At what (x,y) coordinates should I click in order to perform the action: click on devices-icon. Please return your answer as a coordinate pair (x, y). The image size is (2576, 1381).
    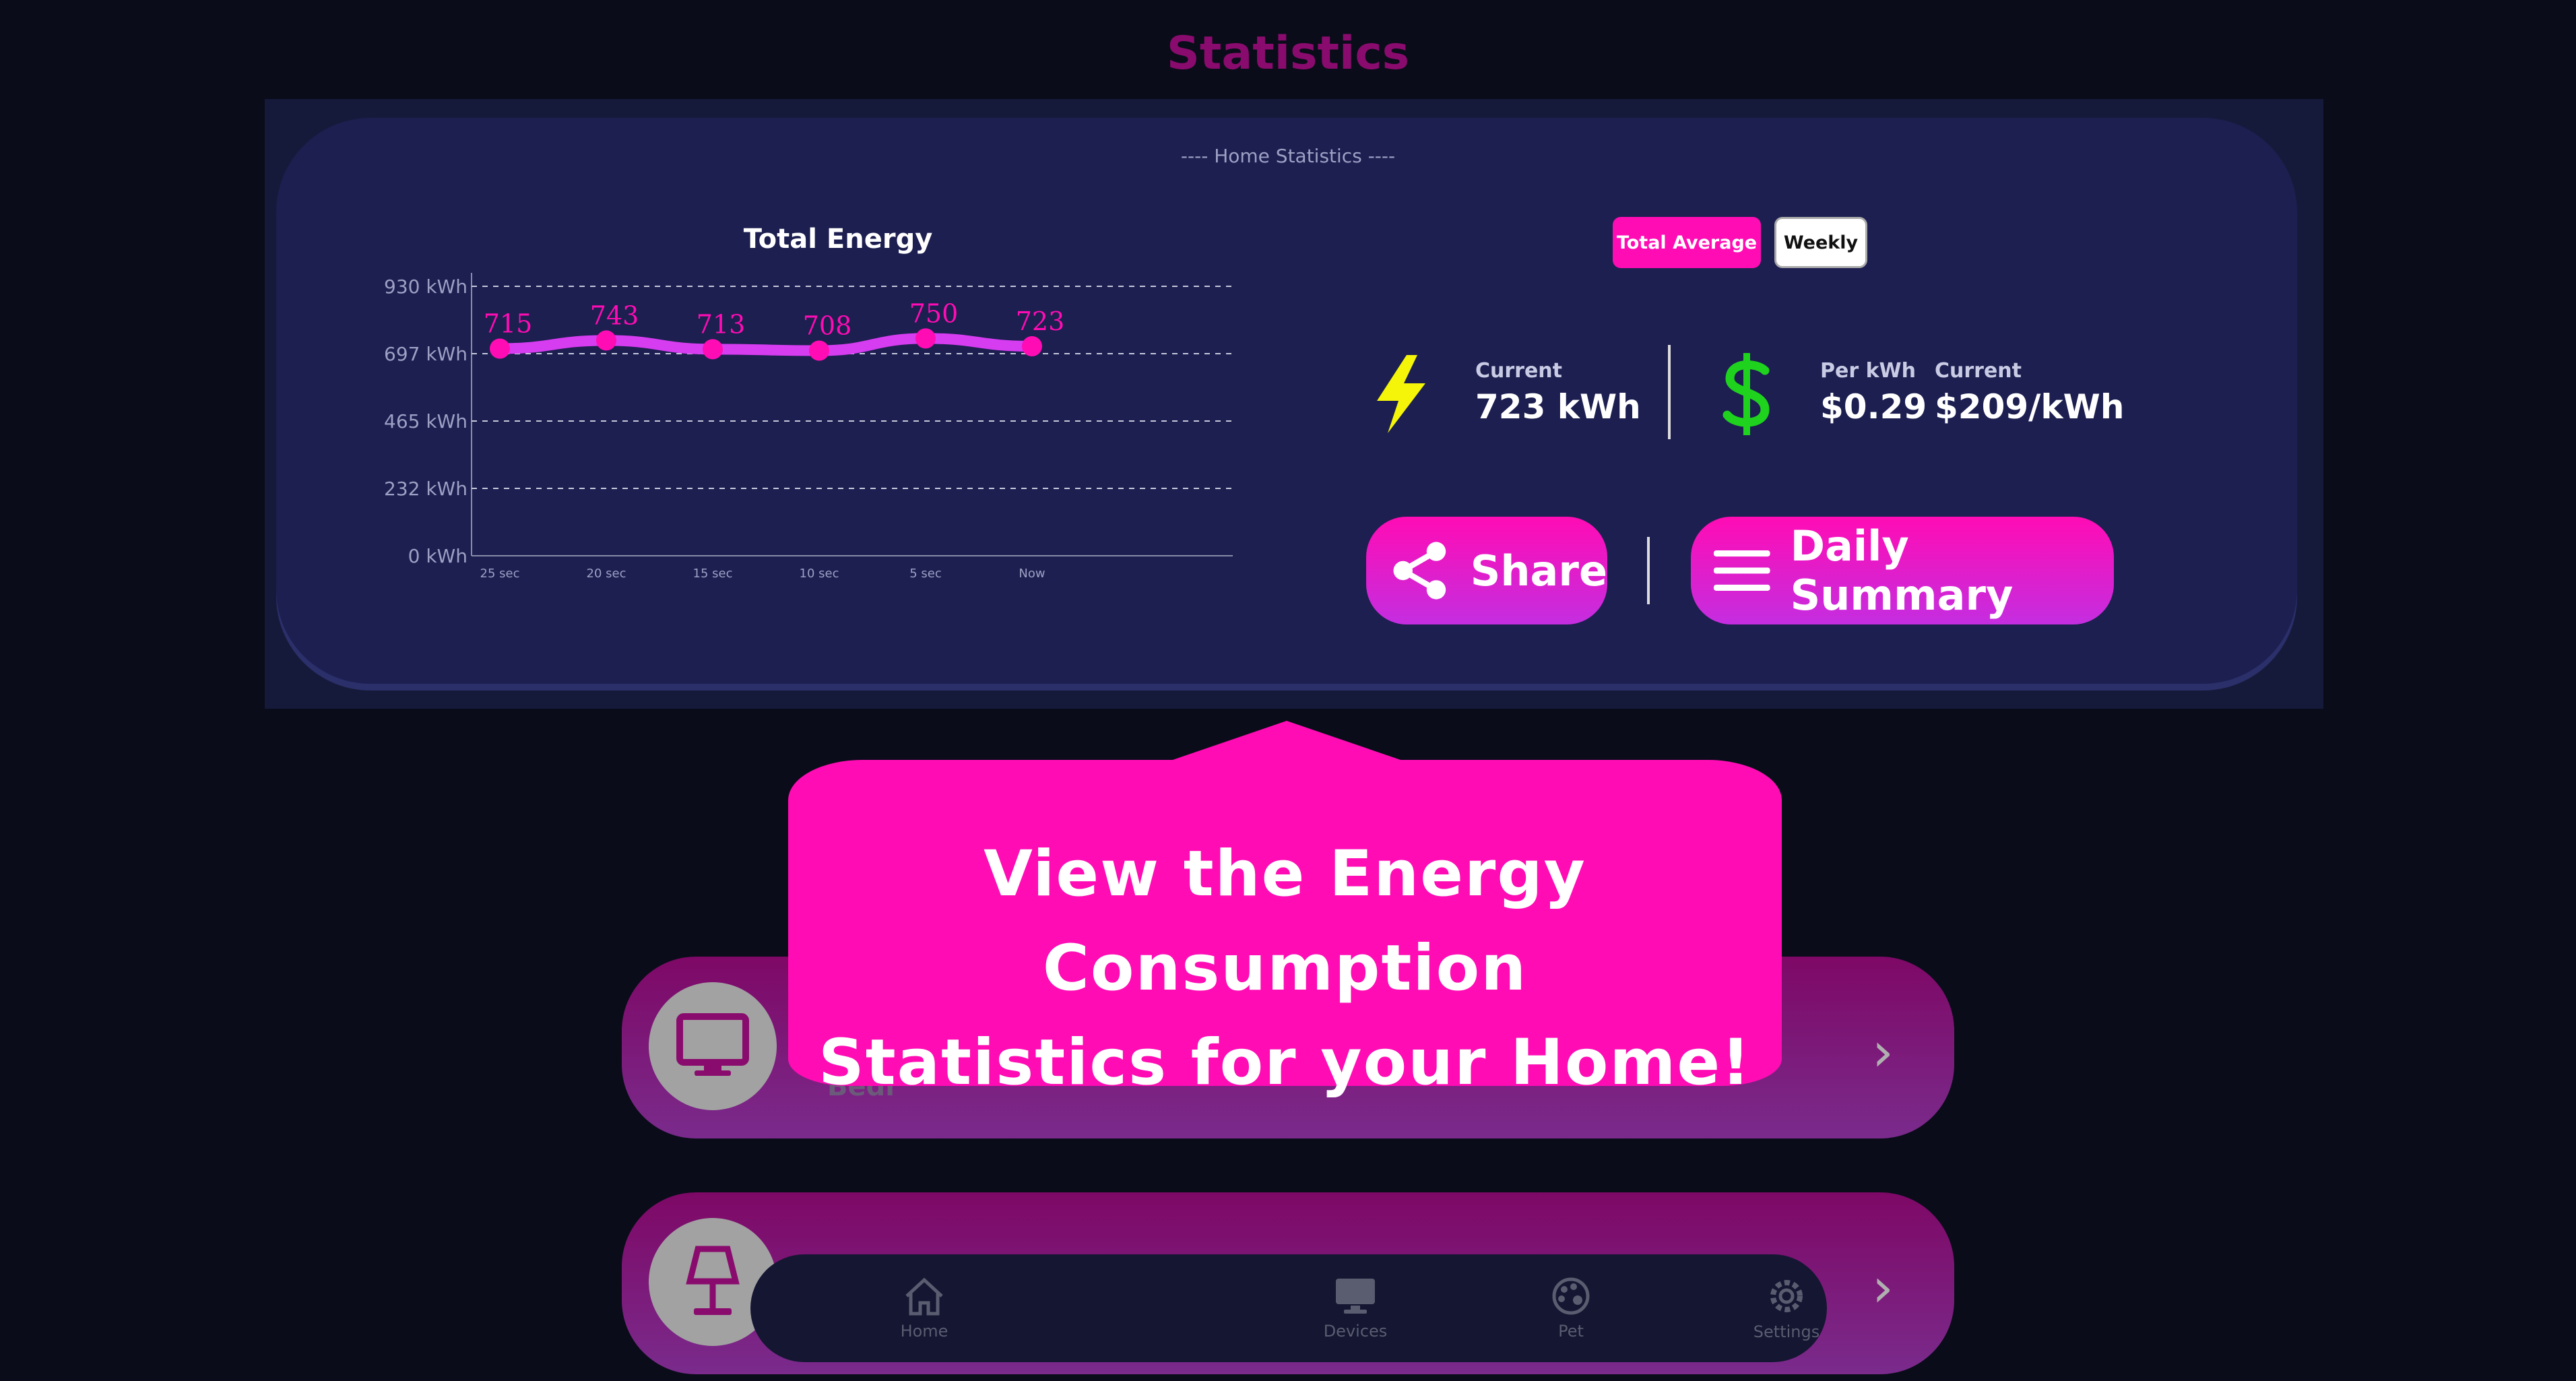
    Looking at the image, I should click on (1356, 1296).